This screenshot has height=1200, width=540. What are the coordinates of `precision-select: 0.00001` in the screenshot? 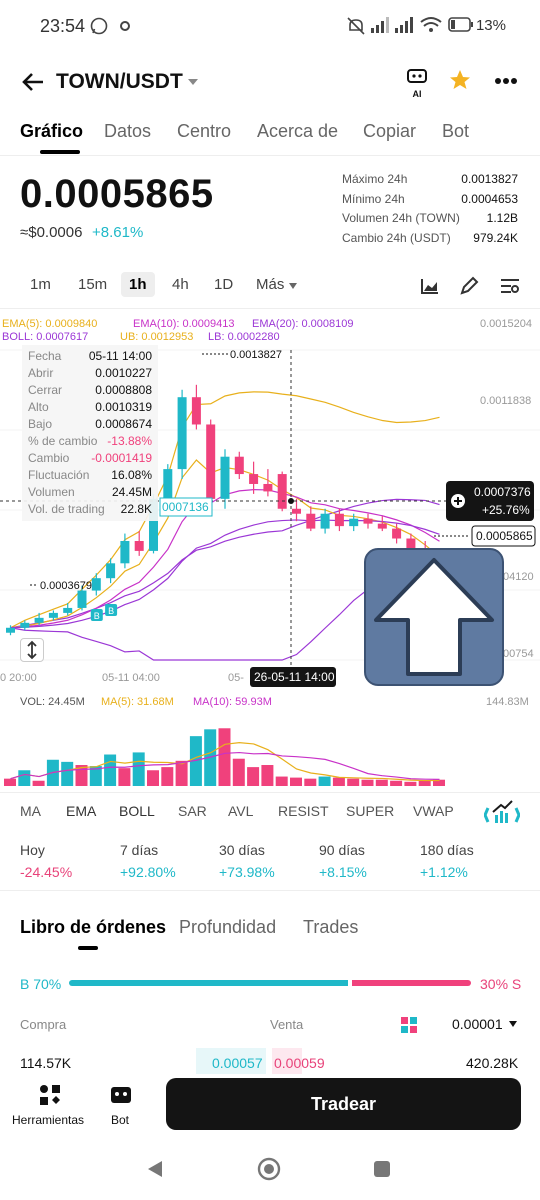 It's located at (477, 1024).